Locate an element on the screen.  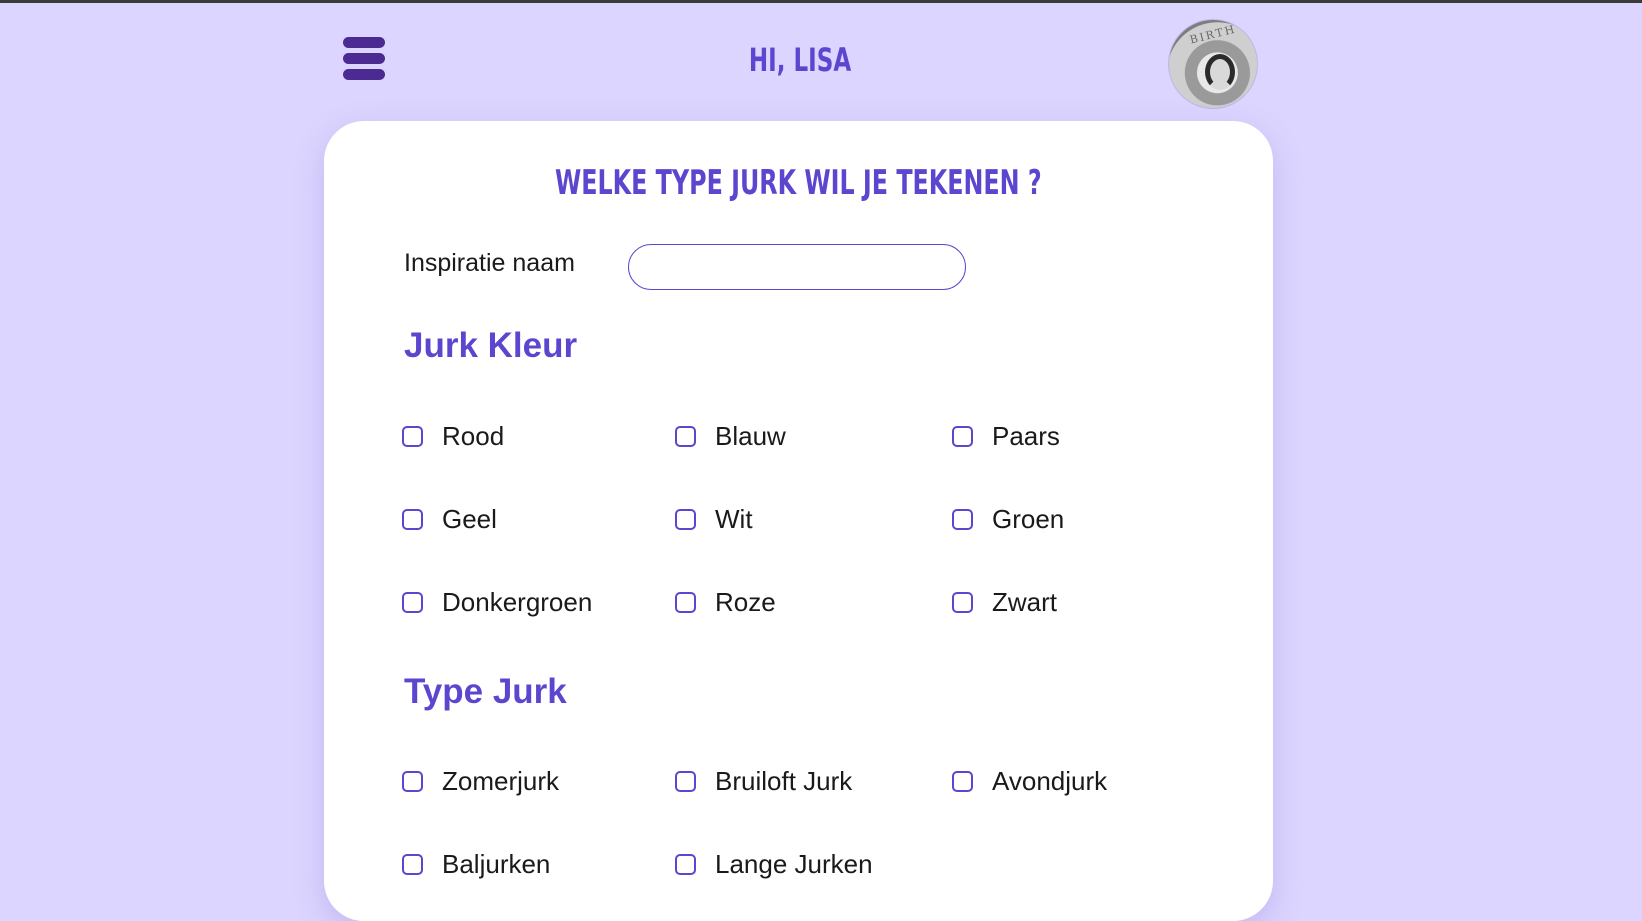
option-donkergroen: Donkergroen is located at coordinates (497, 602).